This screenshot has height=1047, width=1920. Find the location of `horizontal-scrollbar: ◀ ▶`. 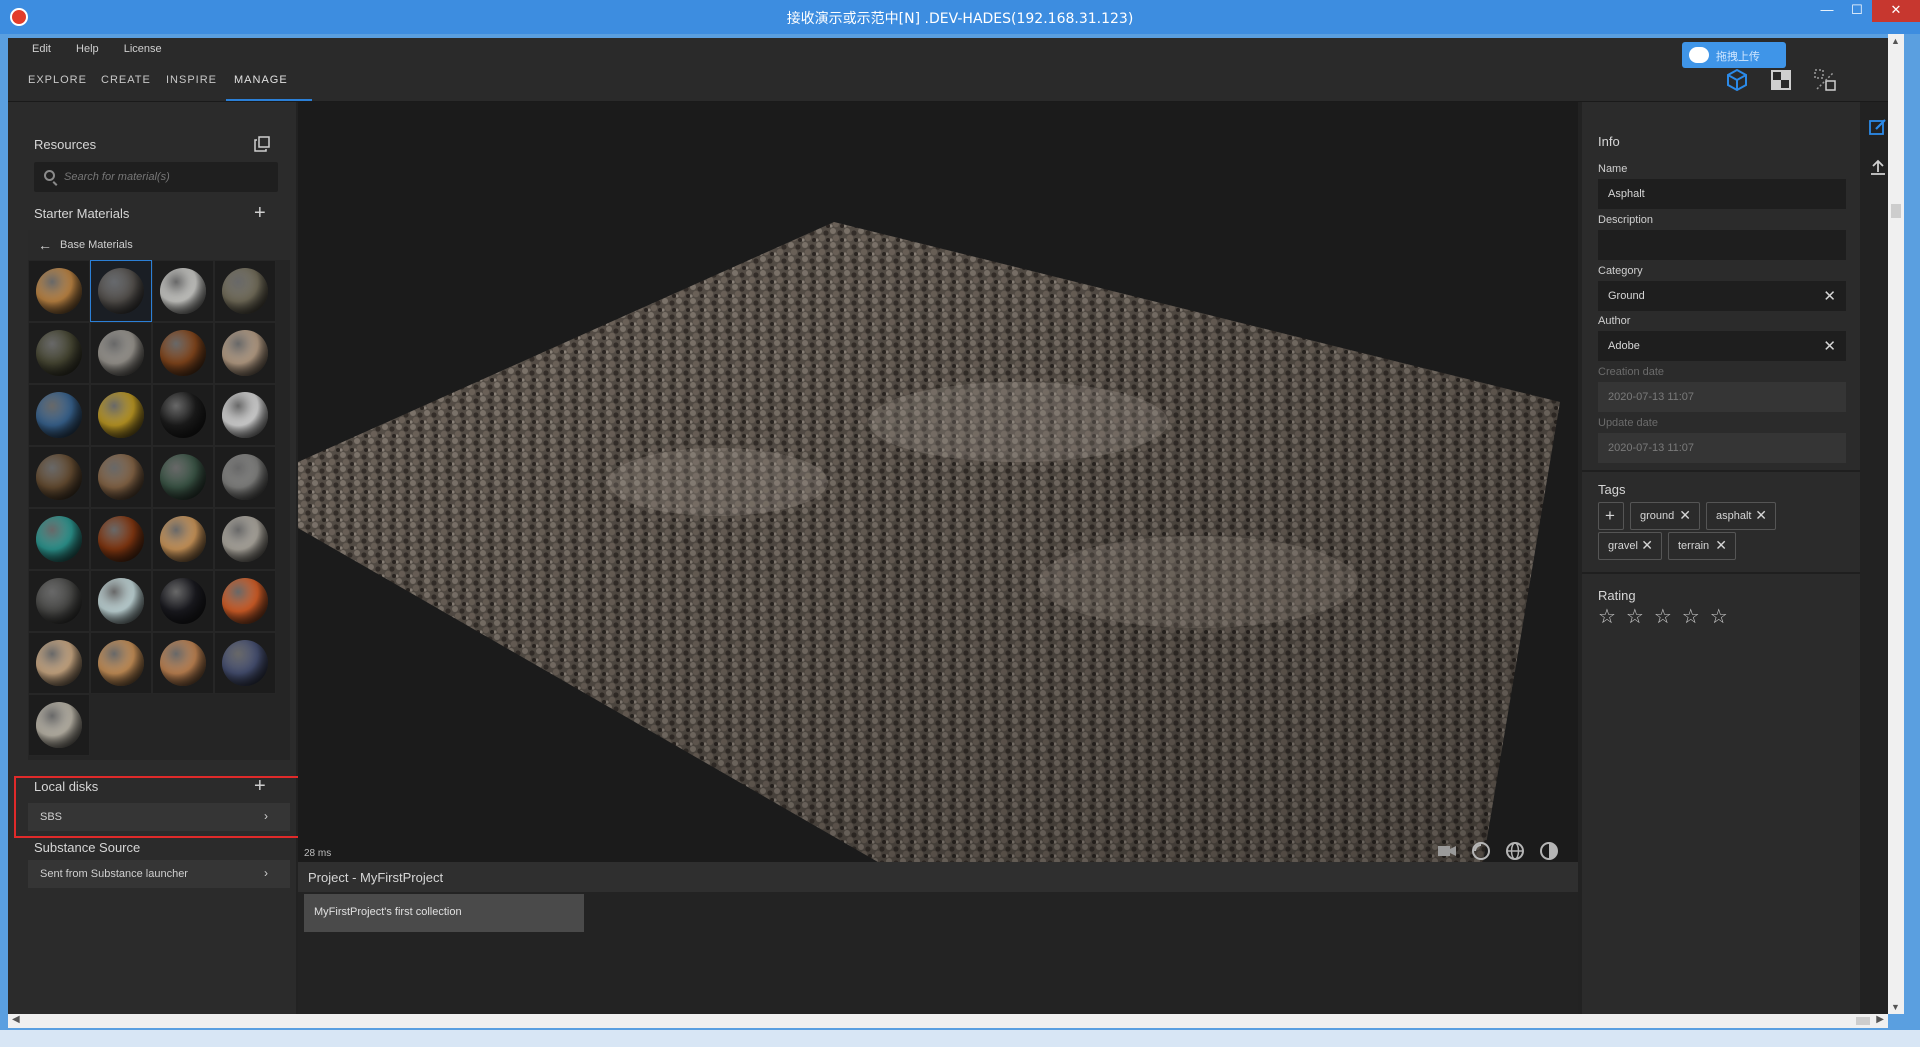

horizontal-scrollbar: ◀ ▶ is located at coordinates (948, 1021).